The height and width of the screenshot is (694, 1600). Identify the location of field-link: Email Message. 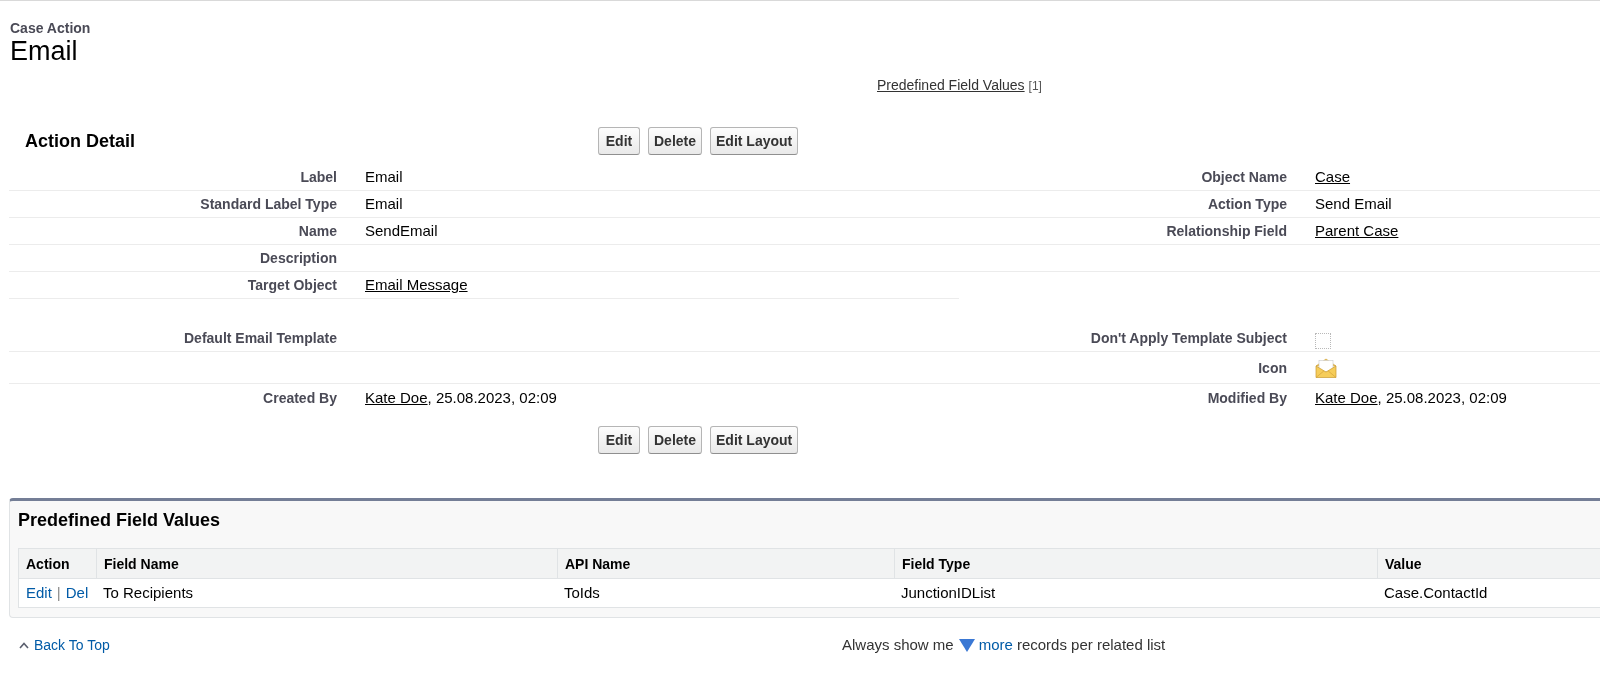
(416, 285).